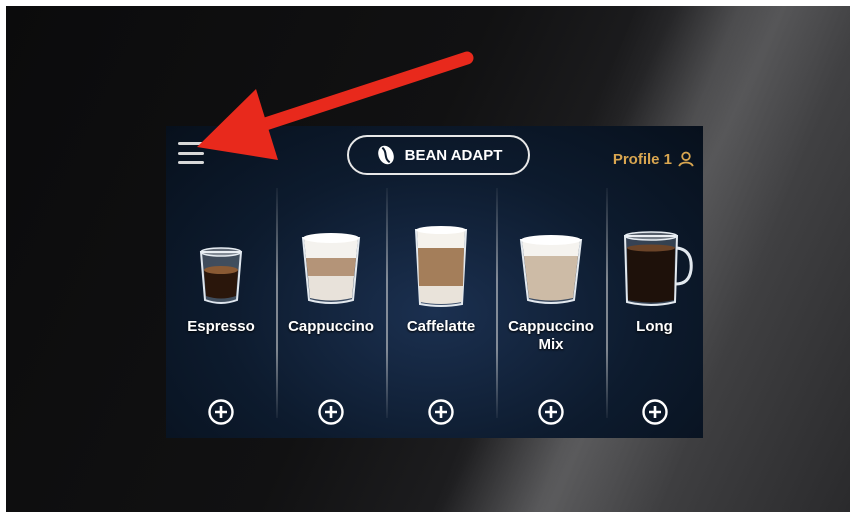  What do you see at coordinates (551, 269) in the screenshot?
I see `cappuccino-mix-cup-icon` at bounding box center [551, 269].